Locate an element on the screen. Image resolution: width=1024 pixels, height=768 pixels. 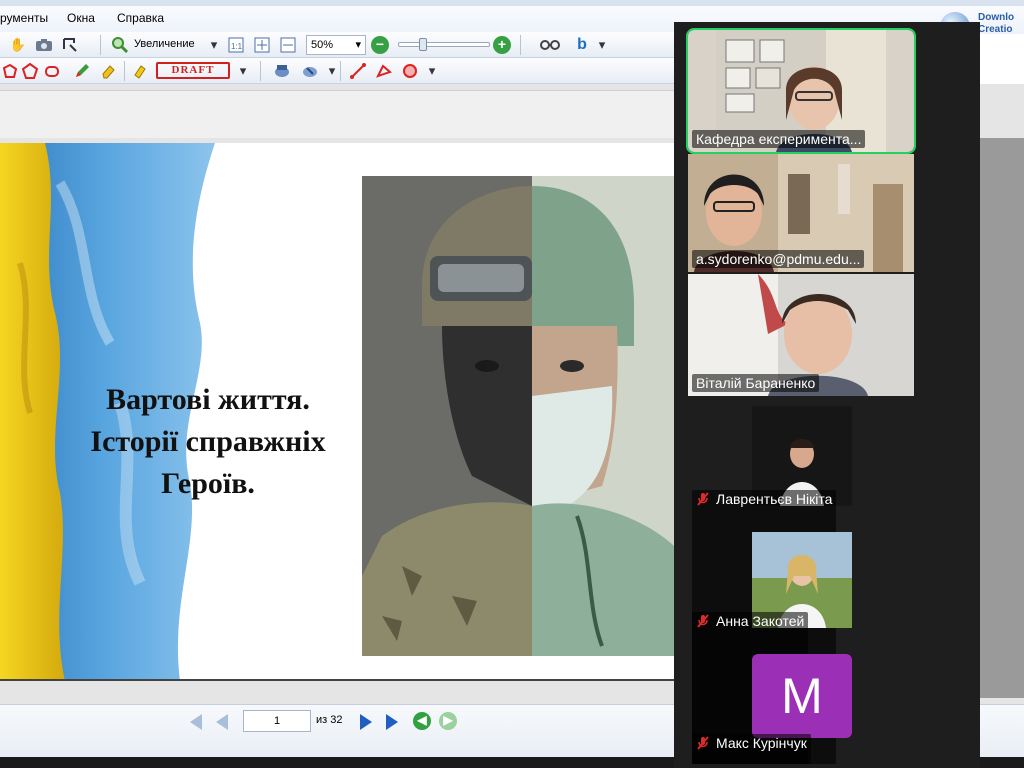
stamp-draft-button: DRAFT is located at coordinates (193, 70).